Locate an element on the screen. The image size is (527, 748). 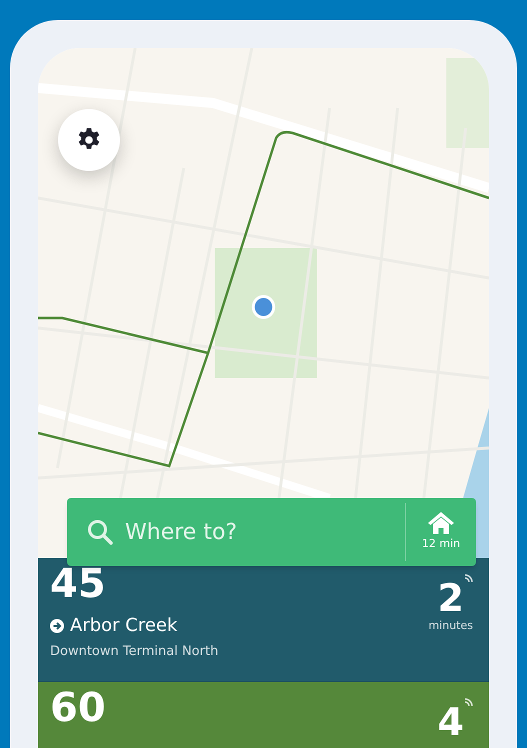
departure-card: 45 Arbor Creek Downtown Terminal North 2 minutes is located at coordinates (263, 620).